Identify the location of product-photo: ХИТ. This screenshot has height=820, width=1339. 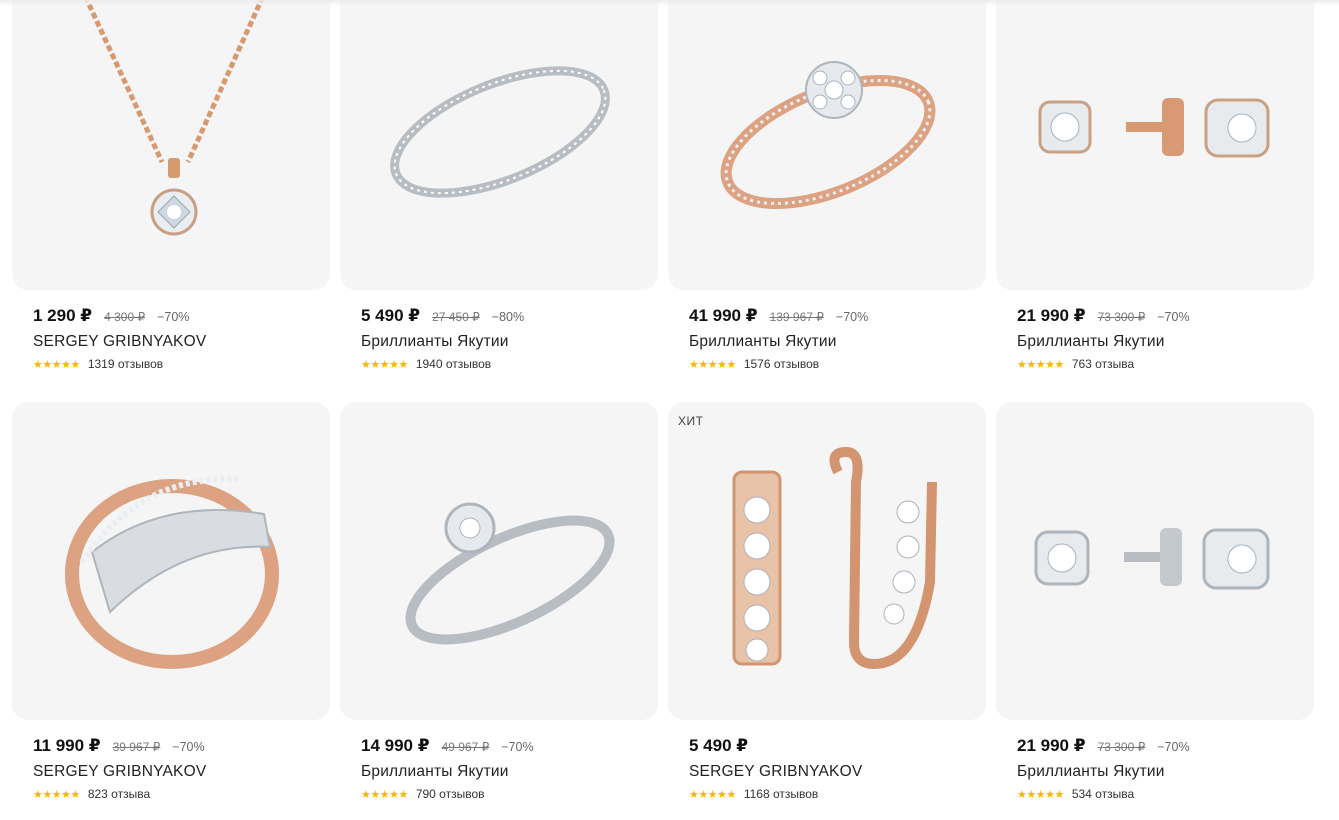
(827, 561).